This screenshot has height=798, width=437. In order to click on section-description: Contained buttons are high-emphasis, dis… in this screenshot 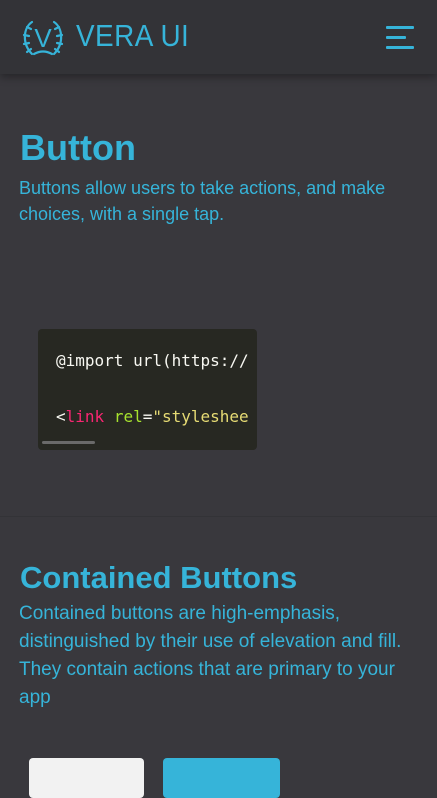, I will do `click(210, 655)`.